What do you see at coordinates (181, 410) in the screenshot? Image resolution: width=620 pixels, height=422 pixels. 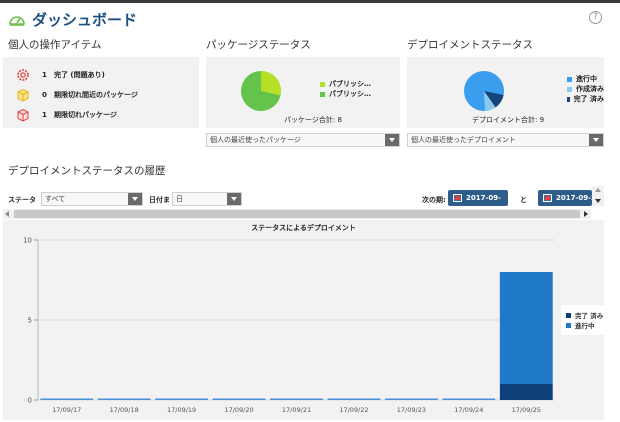 I see `x-tick-label: 17/09/19` at bounding box center [181, 410].